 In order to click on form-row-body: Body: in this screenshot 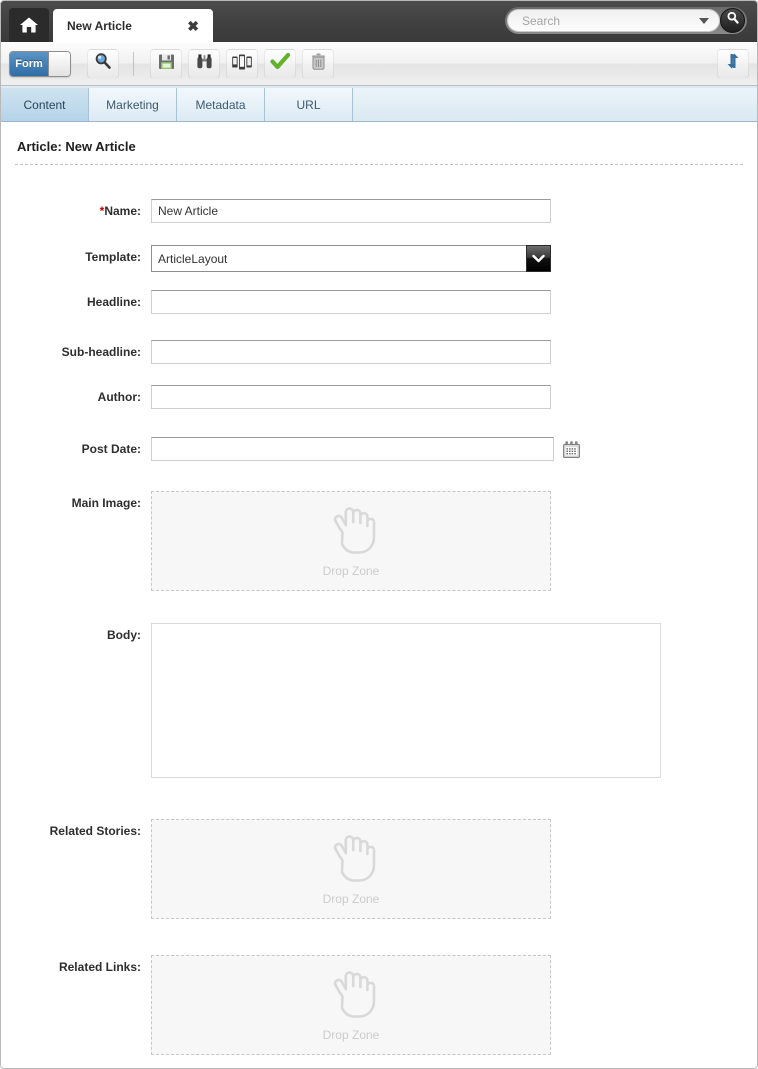, I will do `click(379, 703)`.